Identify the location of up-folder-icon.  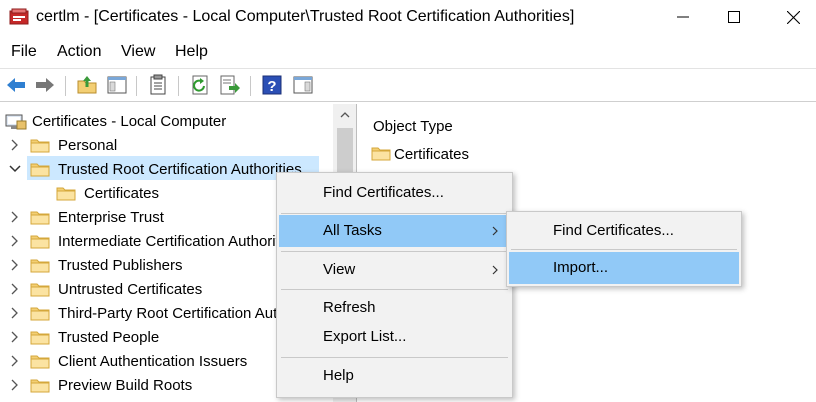
(87, 85).